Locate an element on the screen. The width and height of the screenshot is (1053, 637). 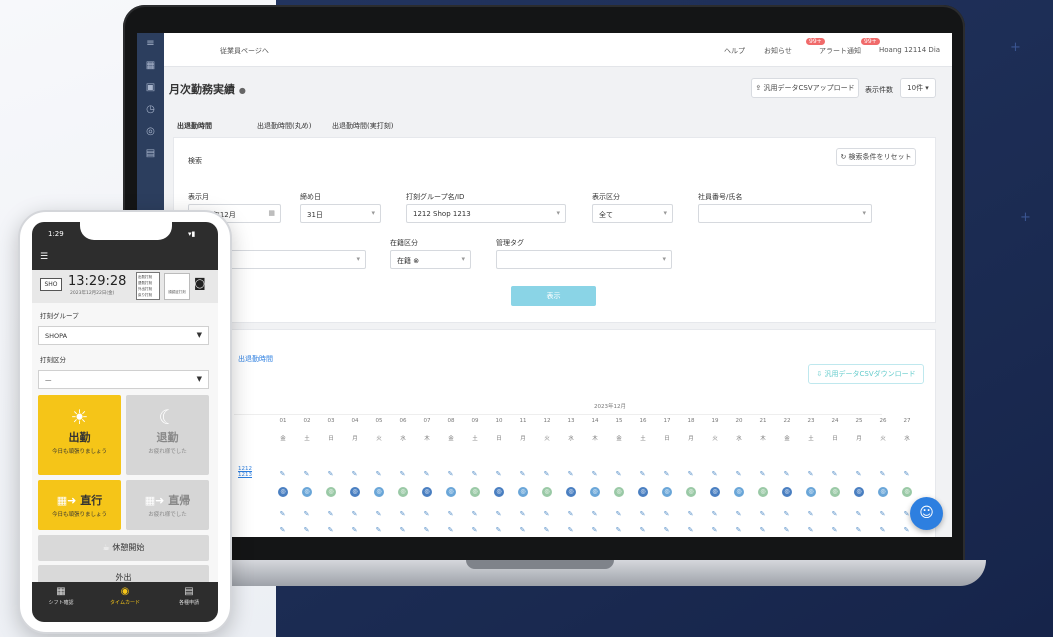
yen-icon: ◎ is located at coordinates (150, 132).